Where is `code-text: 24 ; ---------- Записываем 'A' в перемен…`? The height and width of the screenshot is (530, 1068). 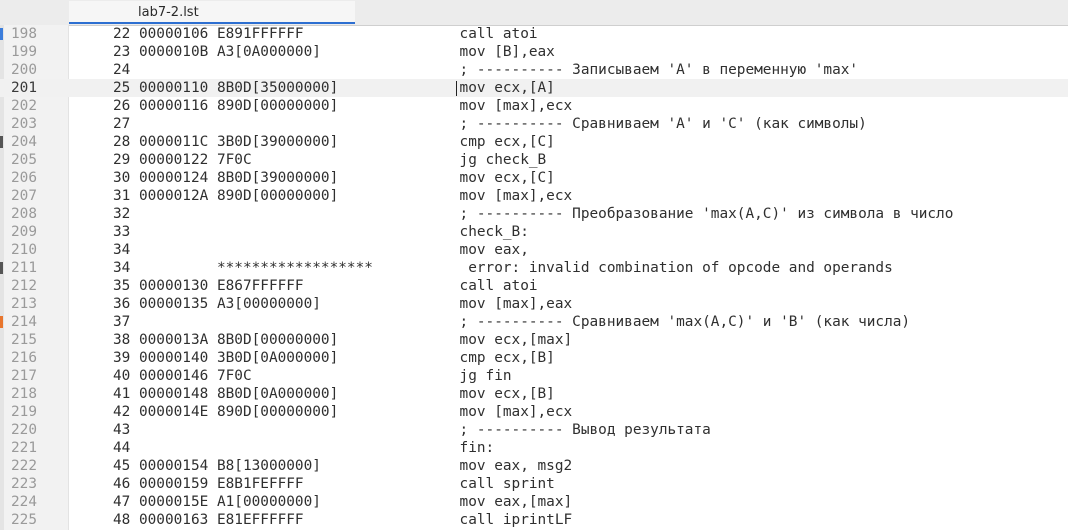 code-text: 24 ; ---------- Записываем 'A' в перемен… is located at coordinates (473, 70).